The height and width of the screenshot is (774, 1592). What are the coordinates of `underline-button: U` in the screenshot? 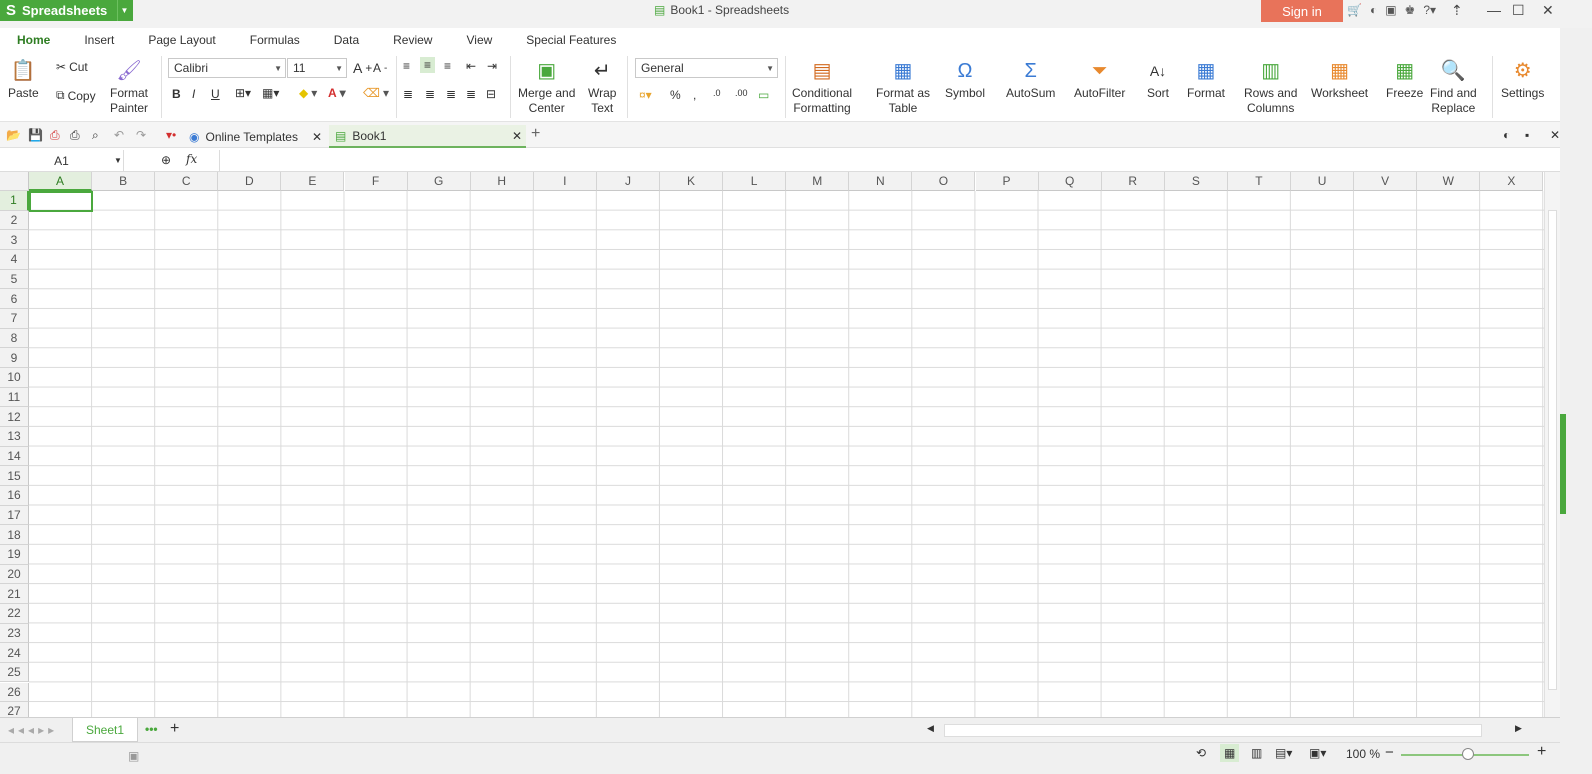 It's located at (215, 94).